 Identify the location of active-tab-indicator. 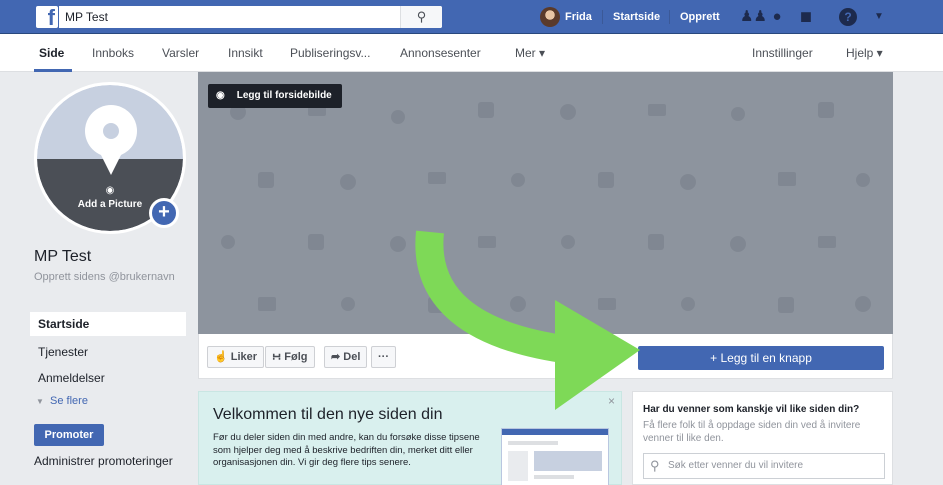
(53, 70).